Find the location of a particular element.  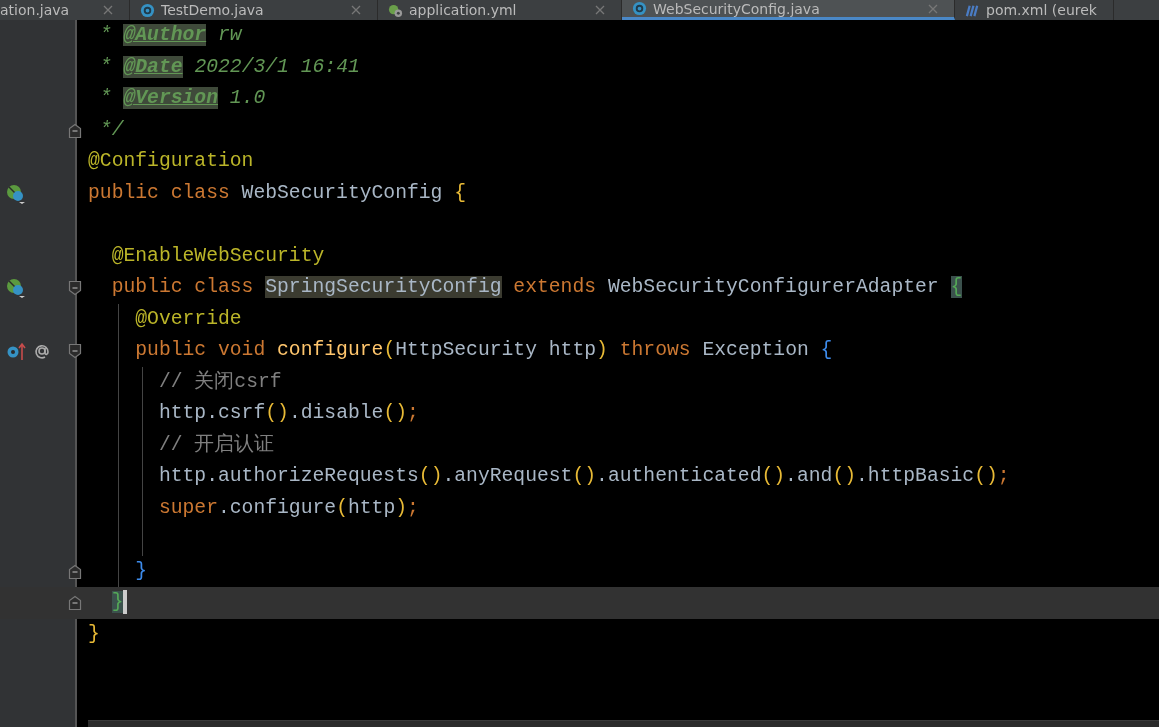

code-line: // 关闭csrf is located at coordinates (219, 381).